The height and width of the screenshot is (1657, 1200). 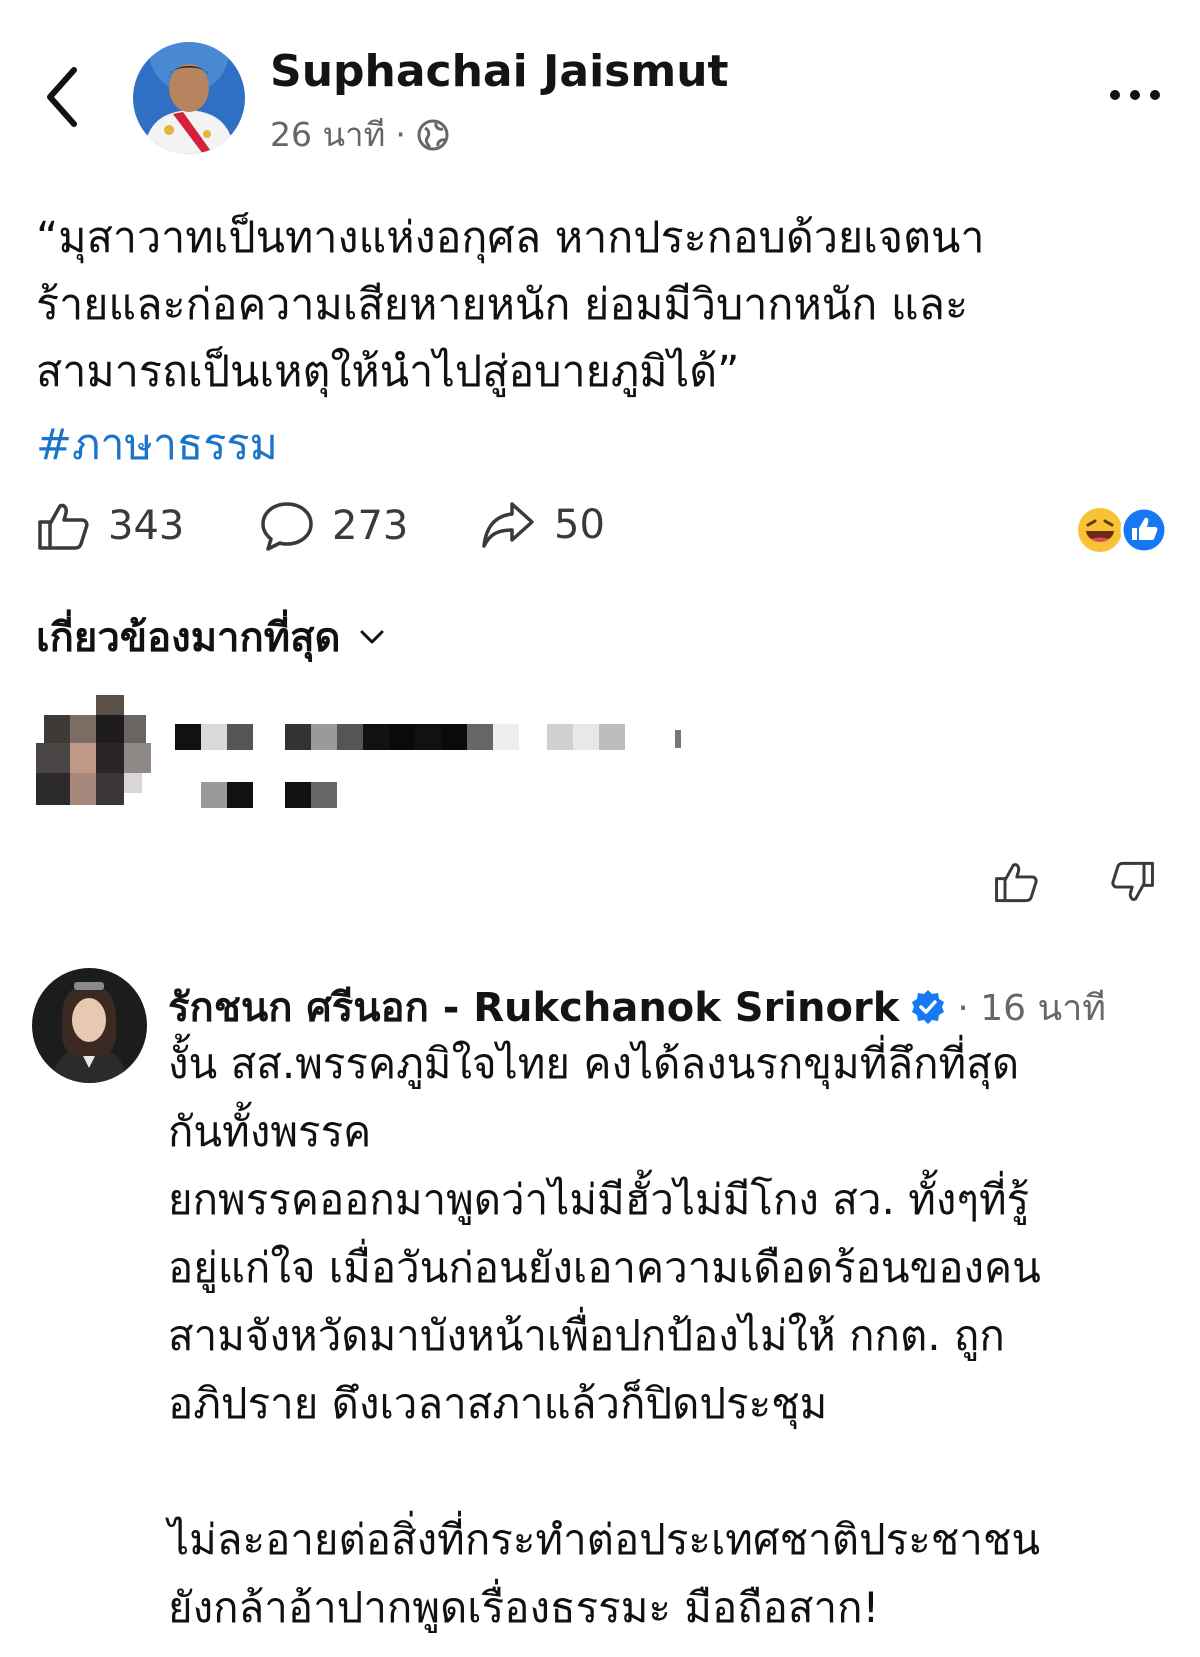 What do you see at coordinates (498, 1403) in the screenshot?
I see `comment-line: อภิปราย ดึงเวลาสภาแล้วก็ปิดประชุม` at bounding box center [498, 1403].